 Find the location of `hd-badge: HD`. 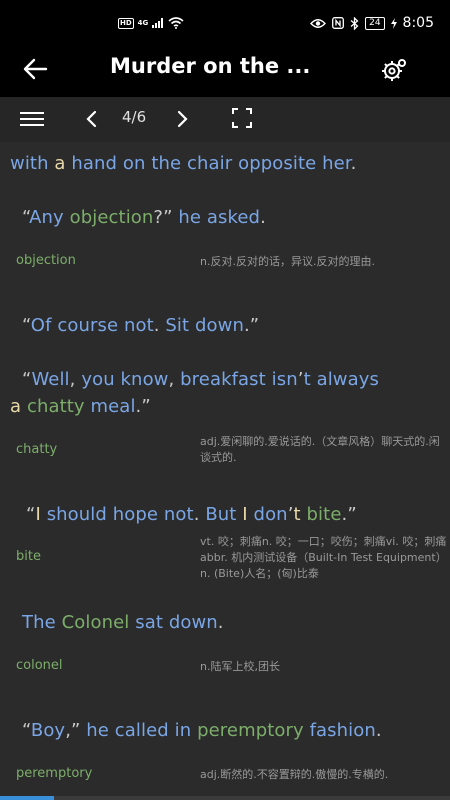

hd-badge: HD is located at coordinates (126, 23).